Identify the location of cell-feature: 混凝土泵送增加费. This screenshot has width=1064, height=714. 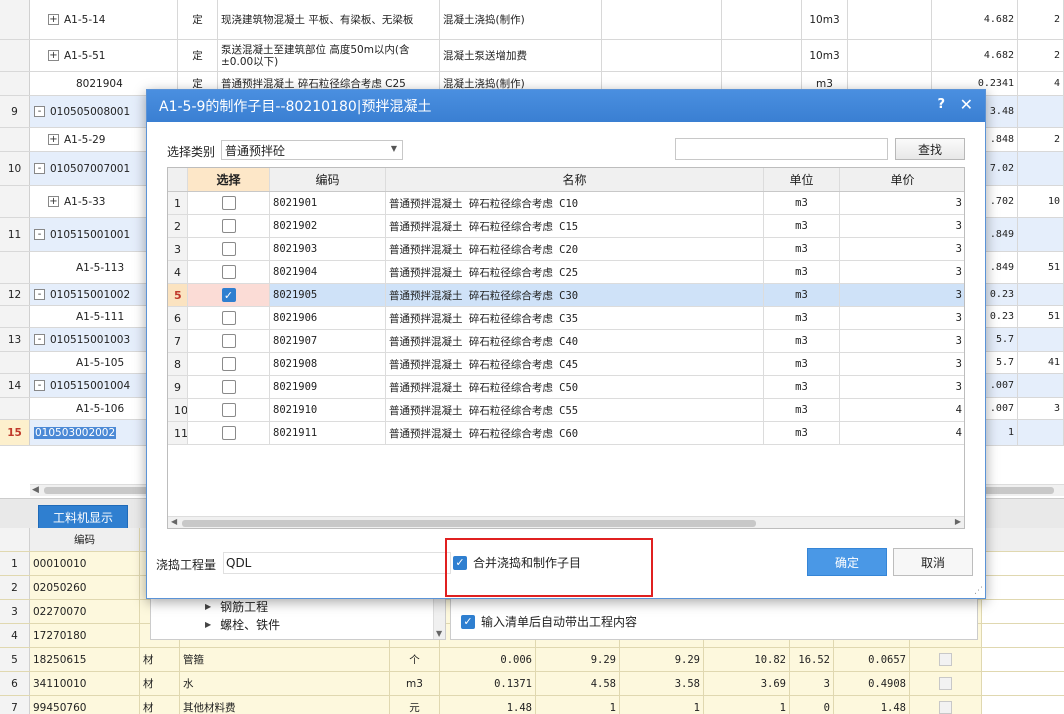
(521, 55).